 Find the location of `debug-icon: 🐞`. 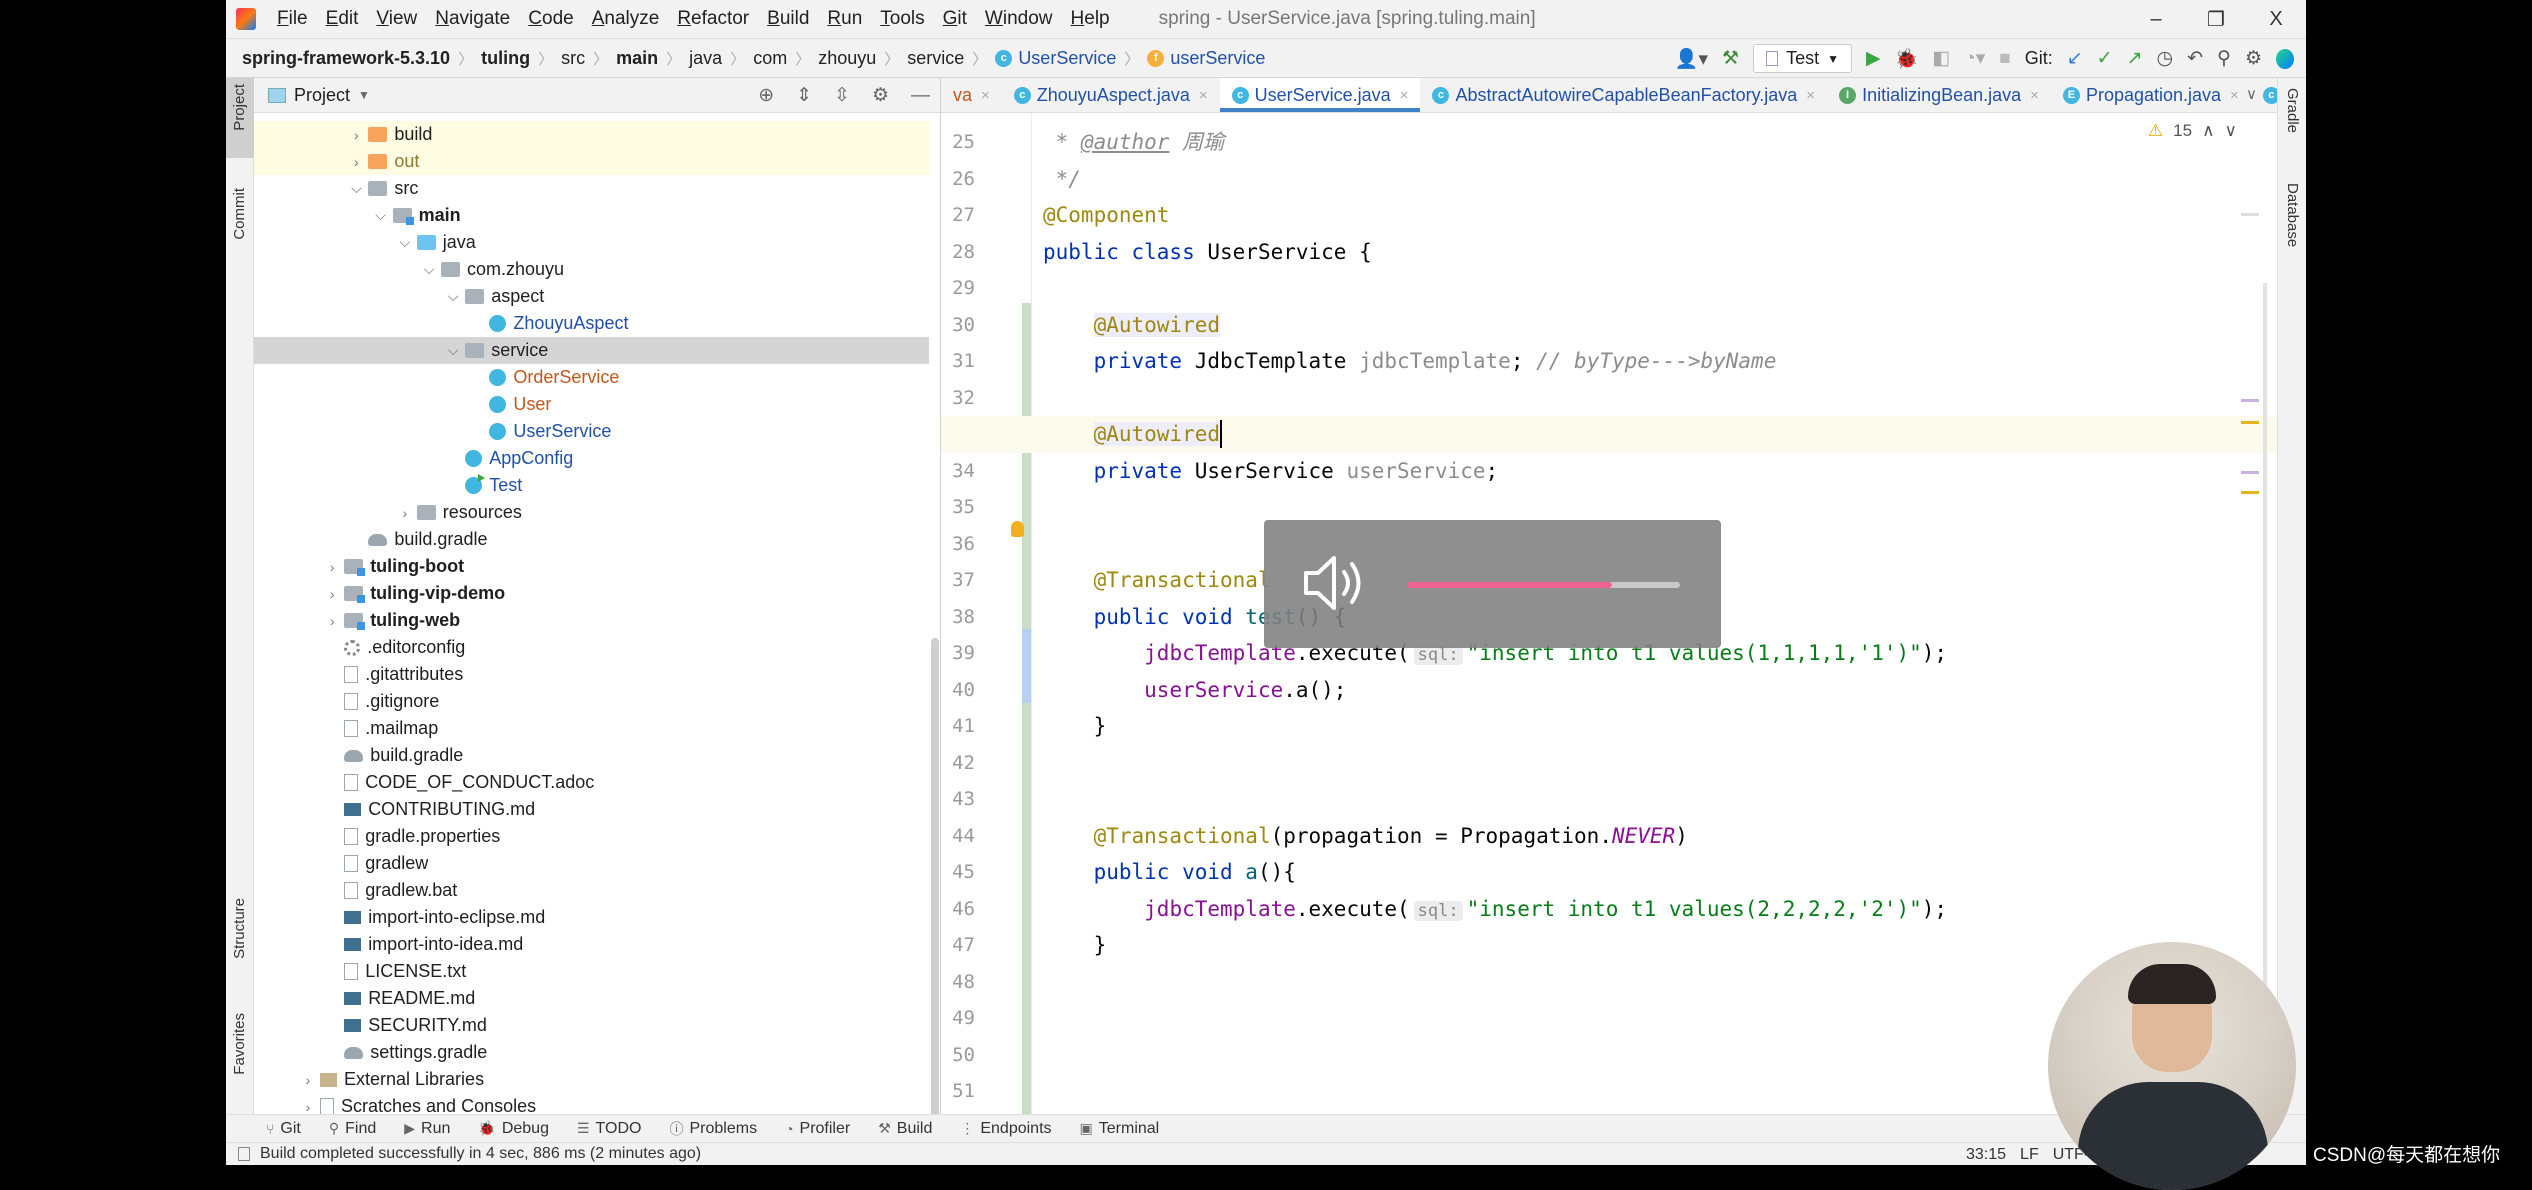

debug-icon: 🐞 is located at coordinates (1907, 59).